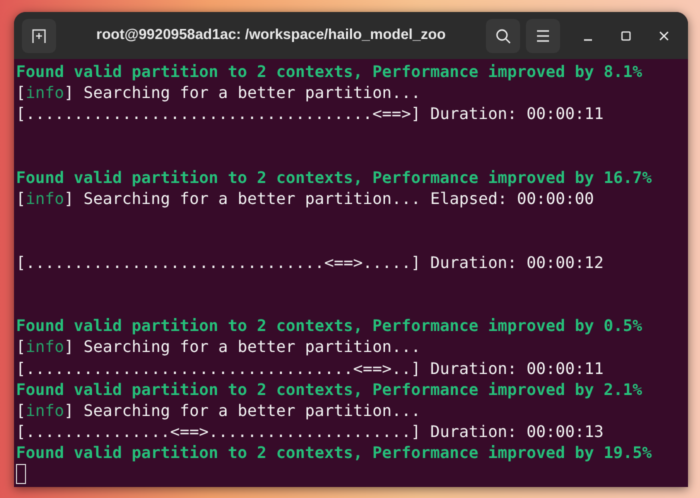 Image resolution: width=700 pixels, height=498 pixels. What do you see at coordinates (21, 474) in the screenshot?
I see `text-cursor` at bounding box center [21, 474].